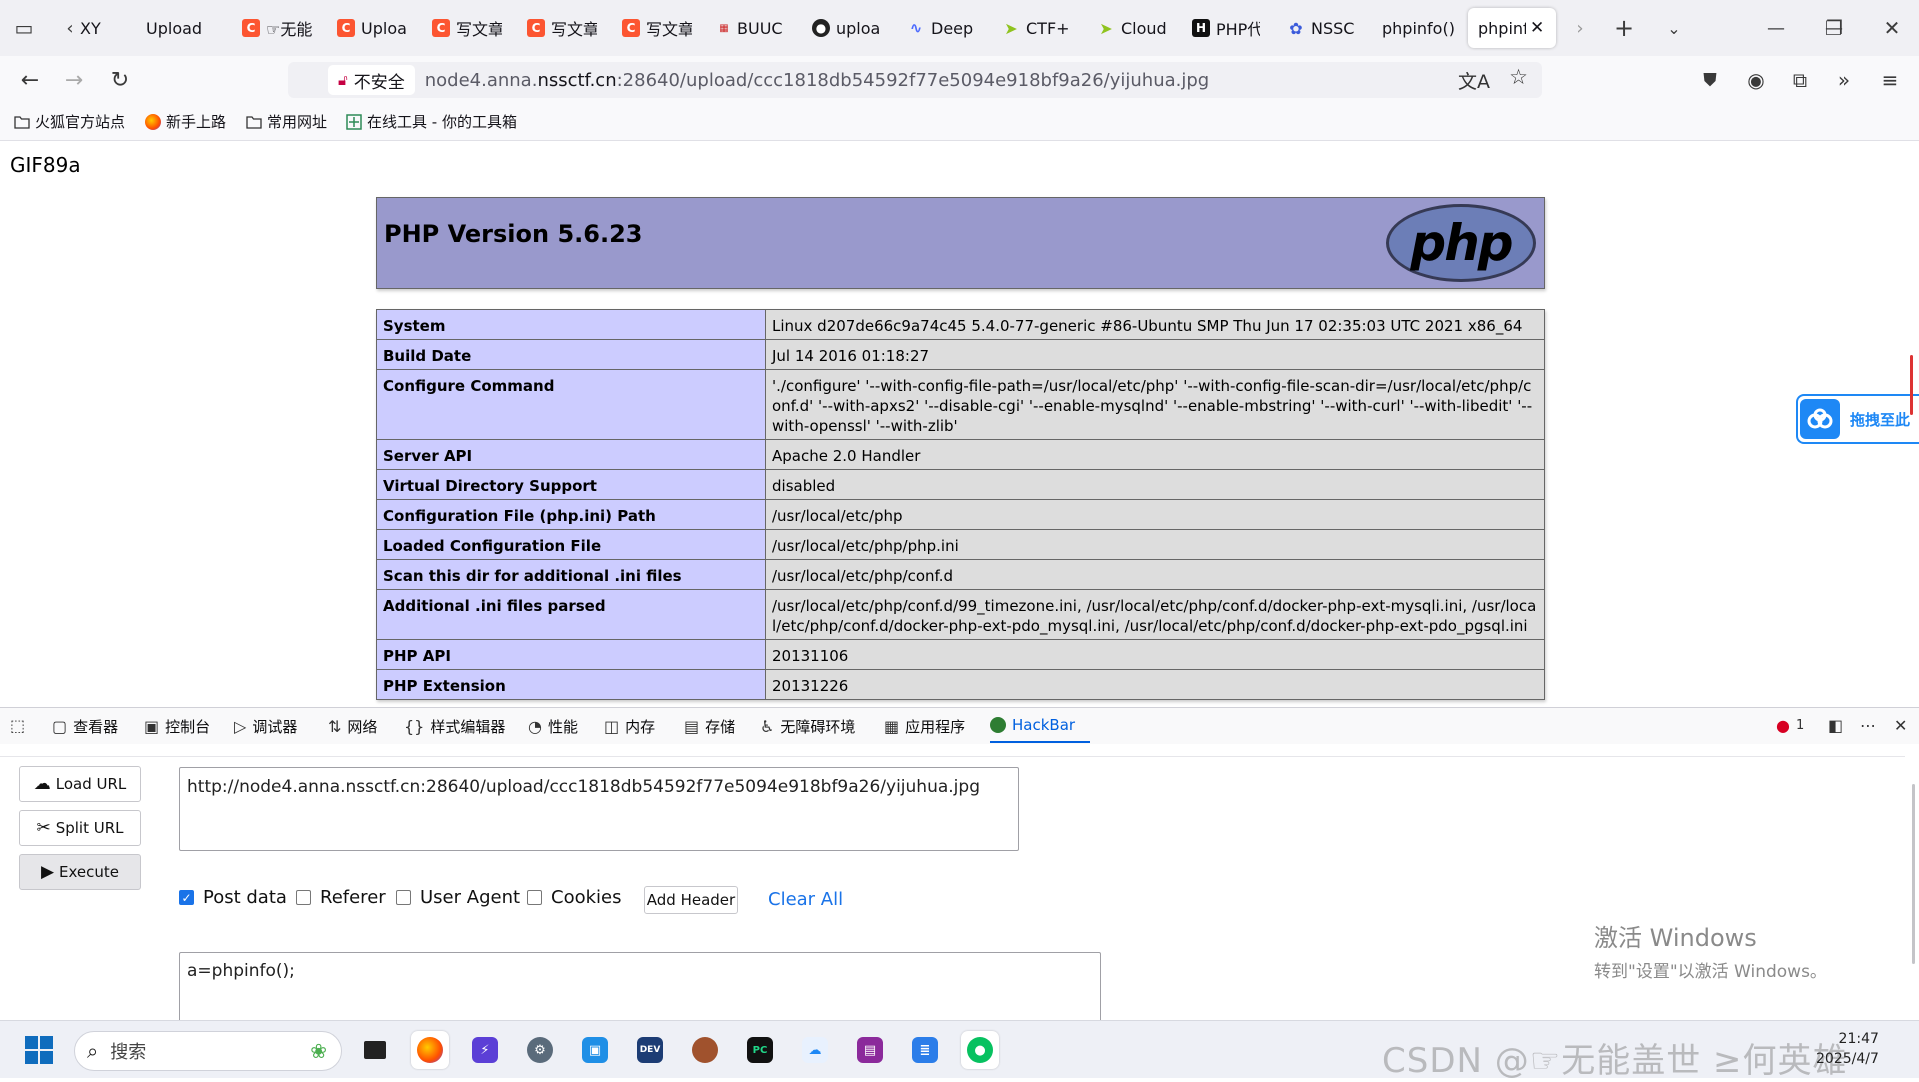 The width and height of the screenshot is (1919, 1082). Describe the element at coordinates (571, 484) in the screenshot. I see `row-key: Virtual Directory Support` at that location.